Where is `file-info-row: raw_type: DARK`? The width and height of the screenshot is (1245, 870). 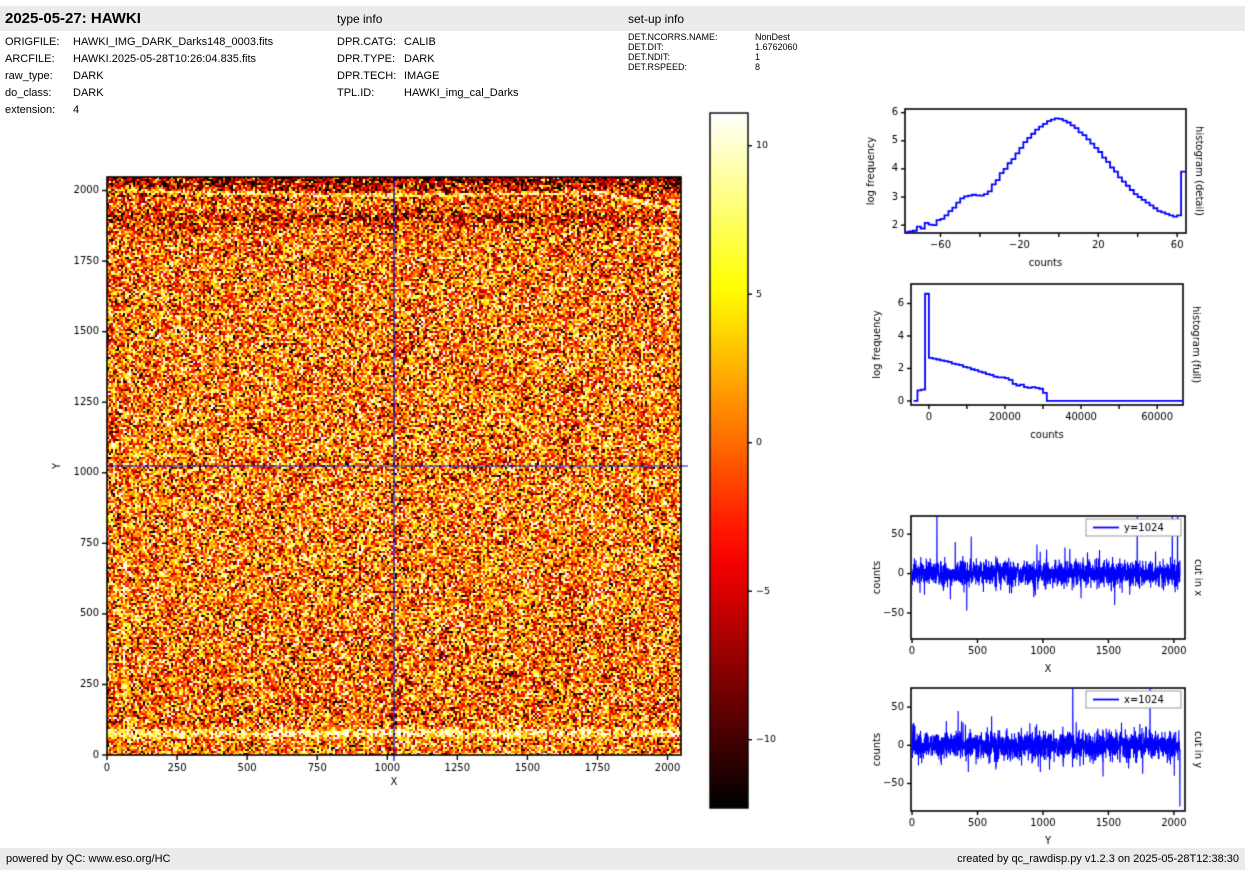
file-info-row: raw_type: DARK is located at coordinates (139, 76).